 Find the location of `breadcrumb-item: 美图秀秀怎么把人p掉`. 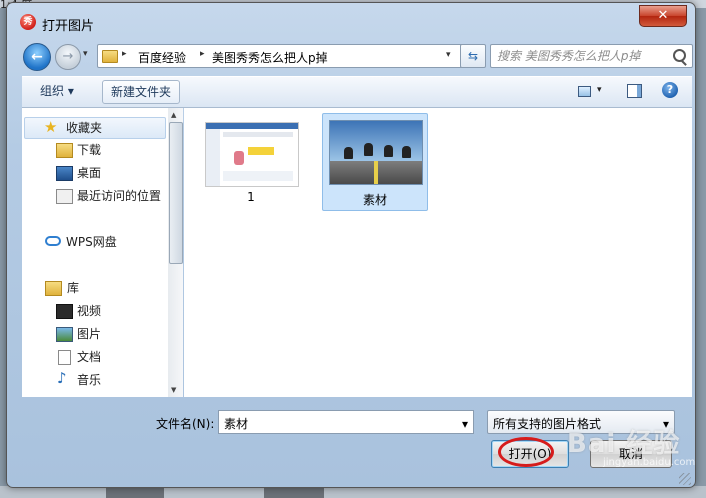

breadcrumb-item: 美图秀秀怎么把人p掉 is located at coordinates (270, 57).